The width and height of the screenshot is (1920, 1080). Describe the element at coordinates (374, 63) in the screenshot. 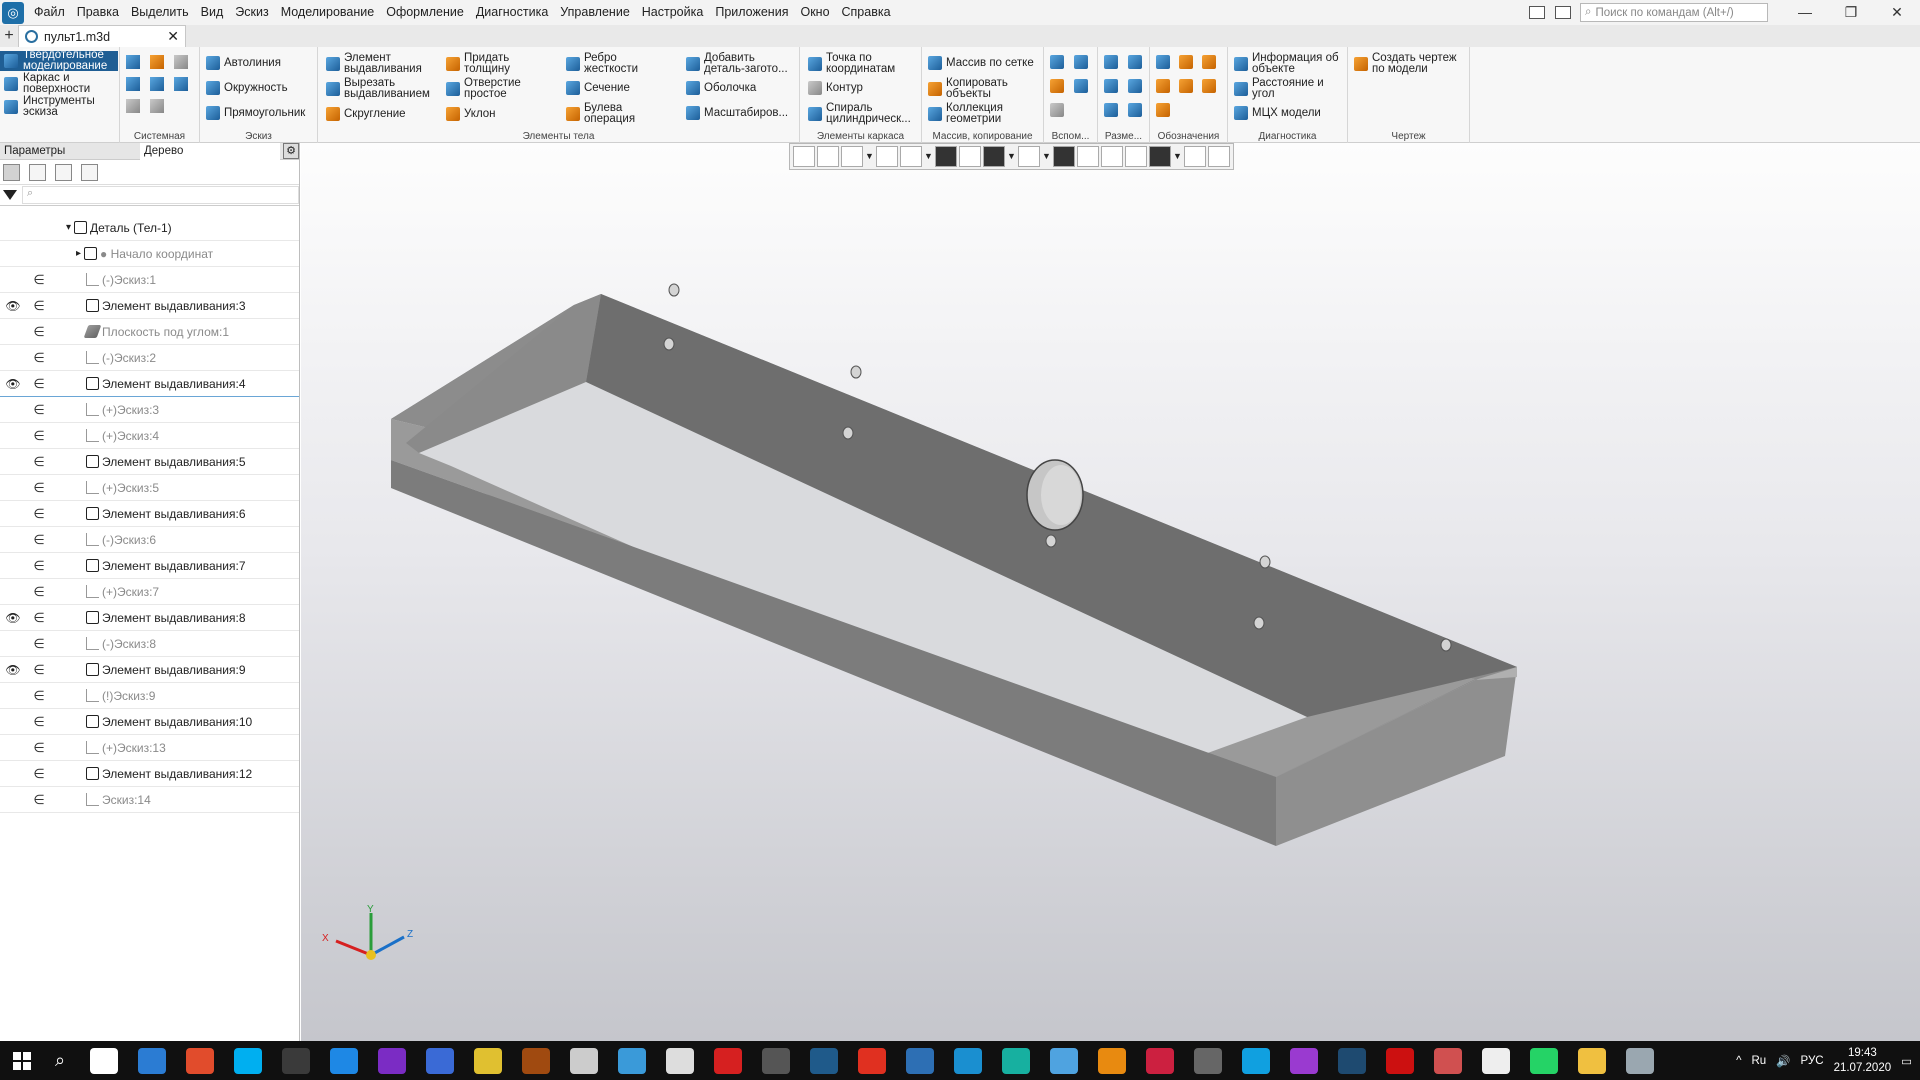

I see `extrude-button: Элемент выдавливания` at that location.